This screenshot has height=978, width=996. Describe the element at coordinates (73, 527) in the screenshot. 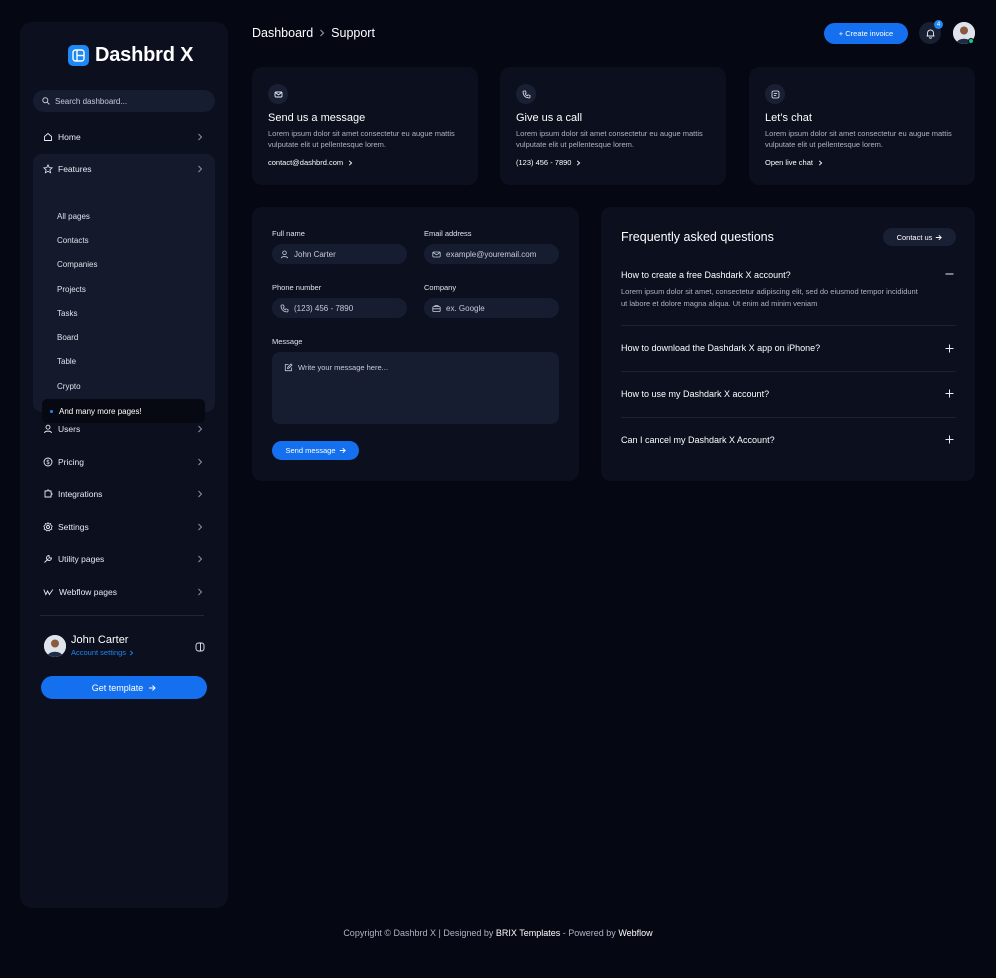

I see `sidebar-item-label: Settings` at that location.